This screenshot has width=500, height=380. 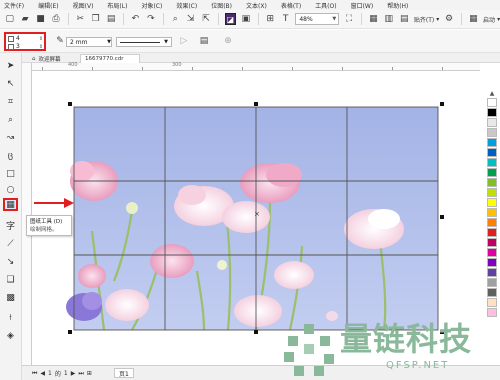 I want to click on add-page-icon: ⊞, so click(x=89, y=373).